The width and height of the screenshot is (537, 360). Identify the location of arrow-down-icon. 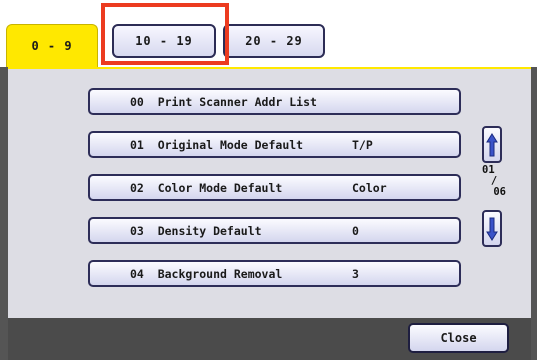
(492, 229).